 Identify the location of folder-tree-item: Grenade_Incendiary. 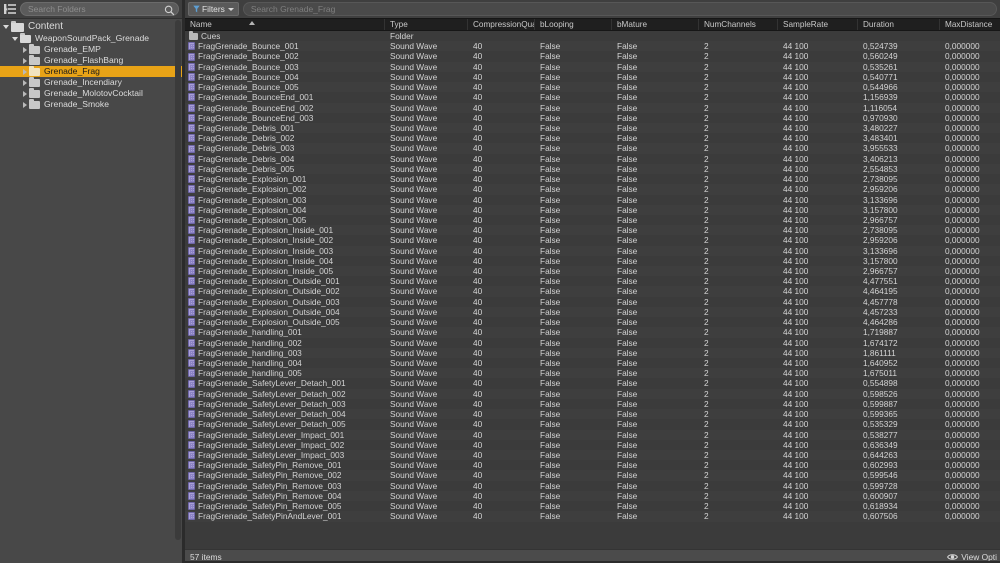
(91, 82).